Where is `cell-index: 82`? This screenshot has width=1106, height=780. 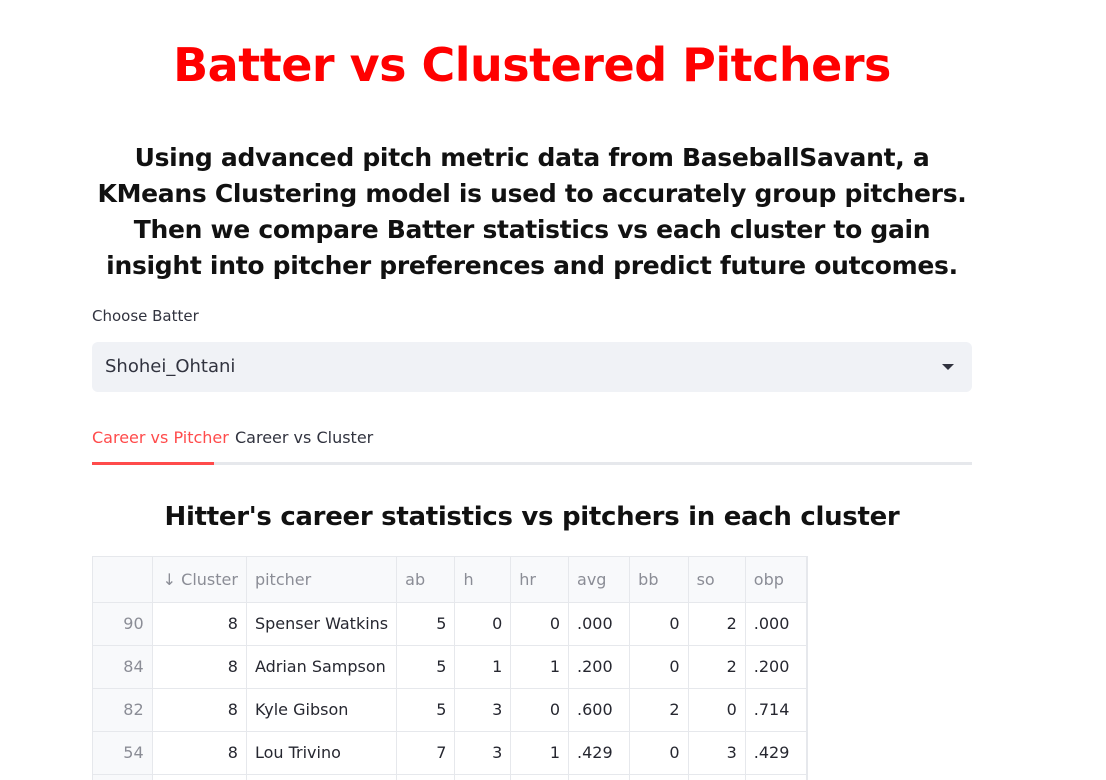 cell-index: 82 is located at coordinates (123, 710).